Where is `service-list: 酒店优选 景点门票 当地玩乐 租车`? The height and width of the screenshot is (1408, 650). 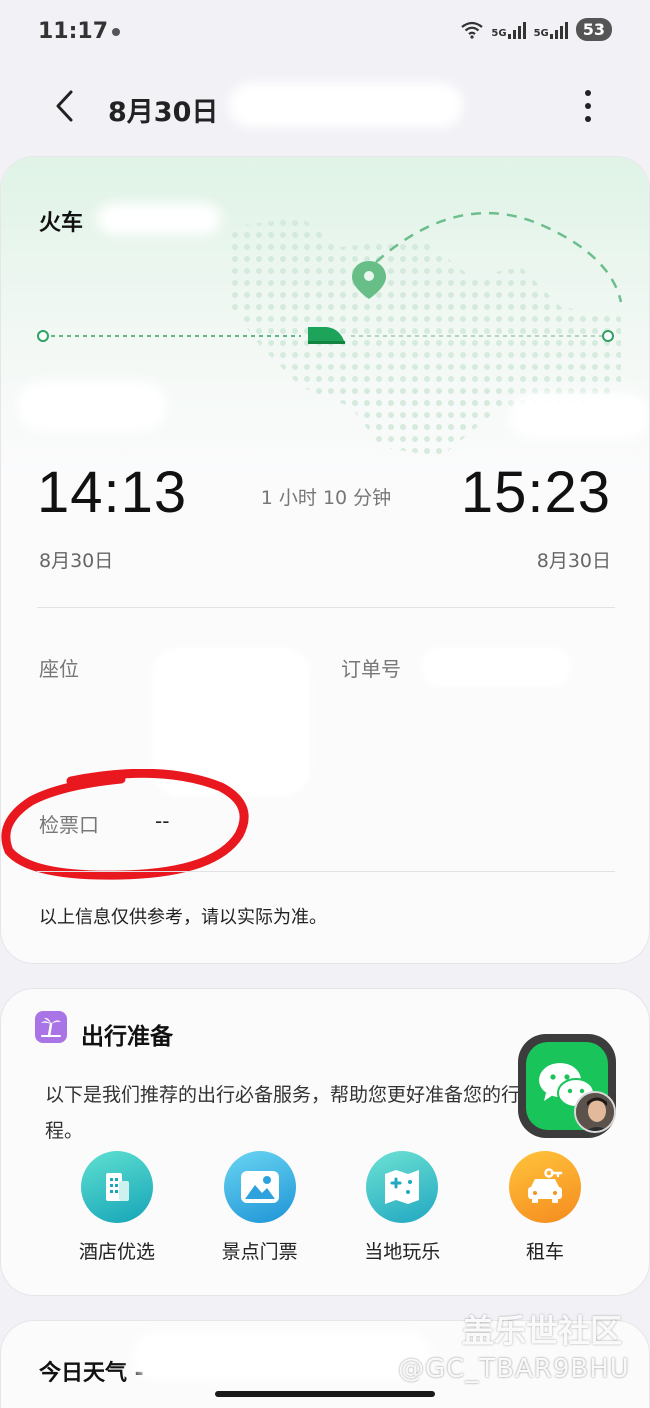
service-list: 酒店优选 景点门票 当地玩乐 租车 is located at coordinates (331, 1207).